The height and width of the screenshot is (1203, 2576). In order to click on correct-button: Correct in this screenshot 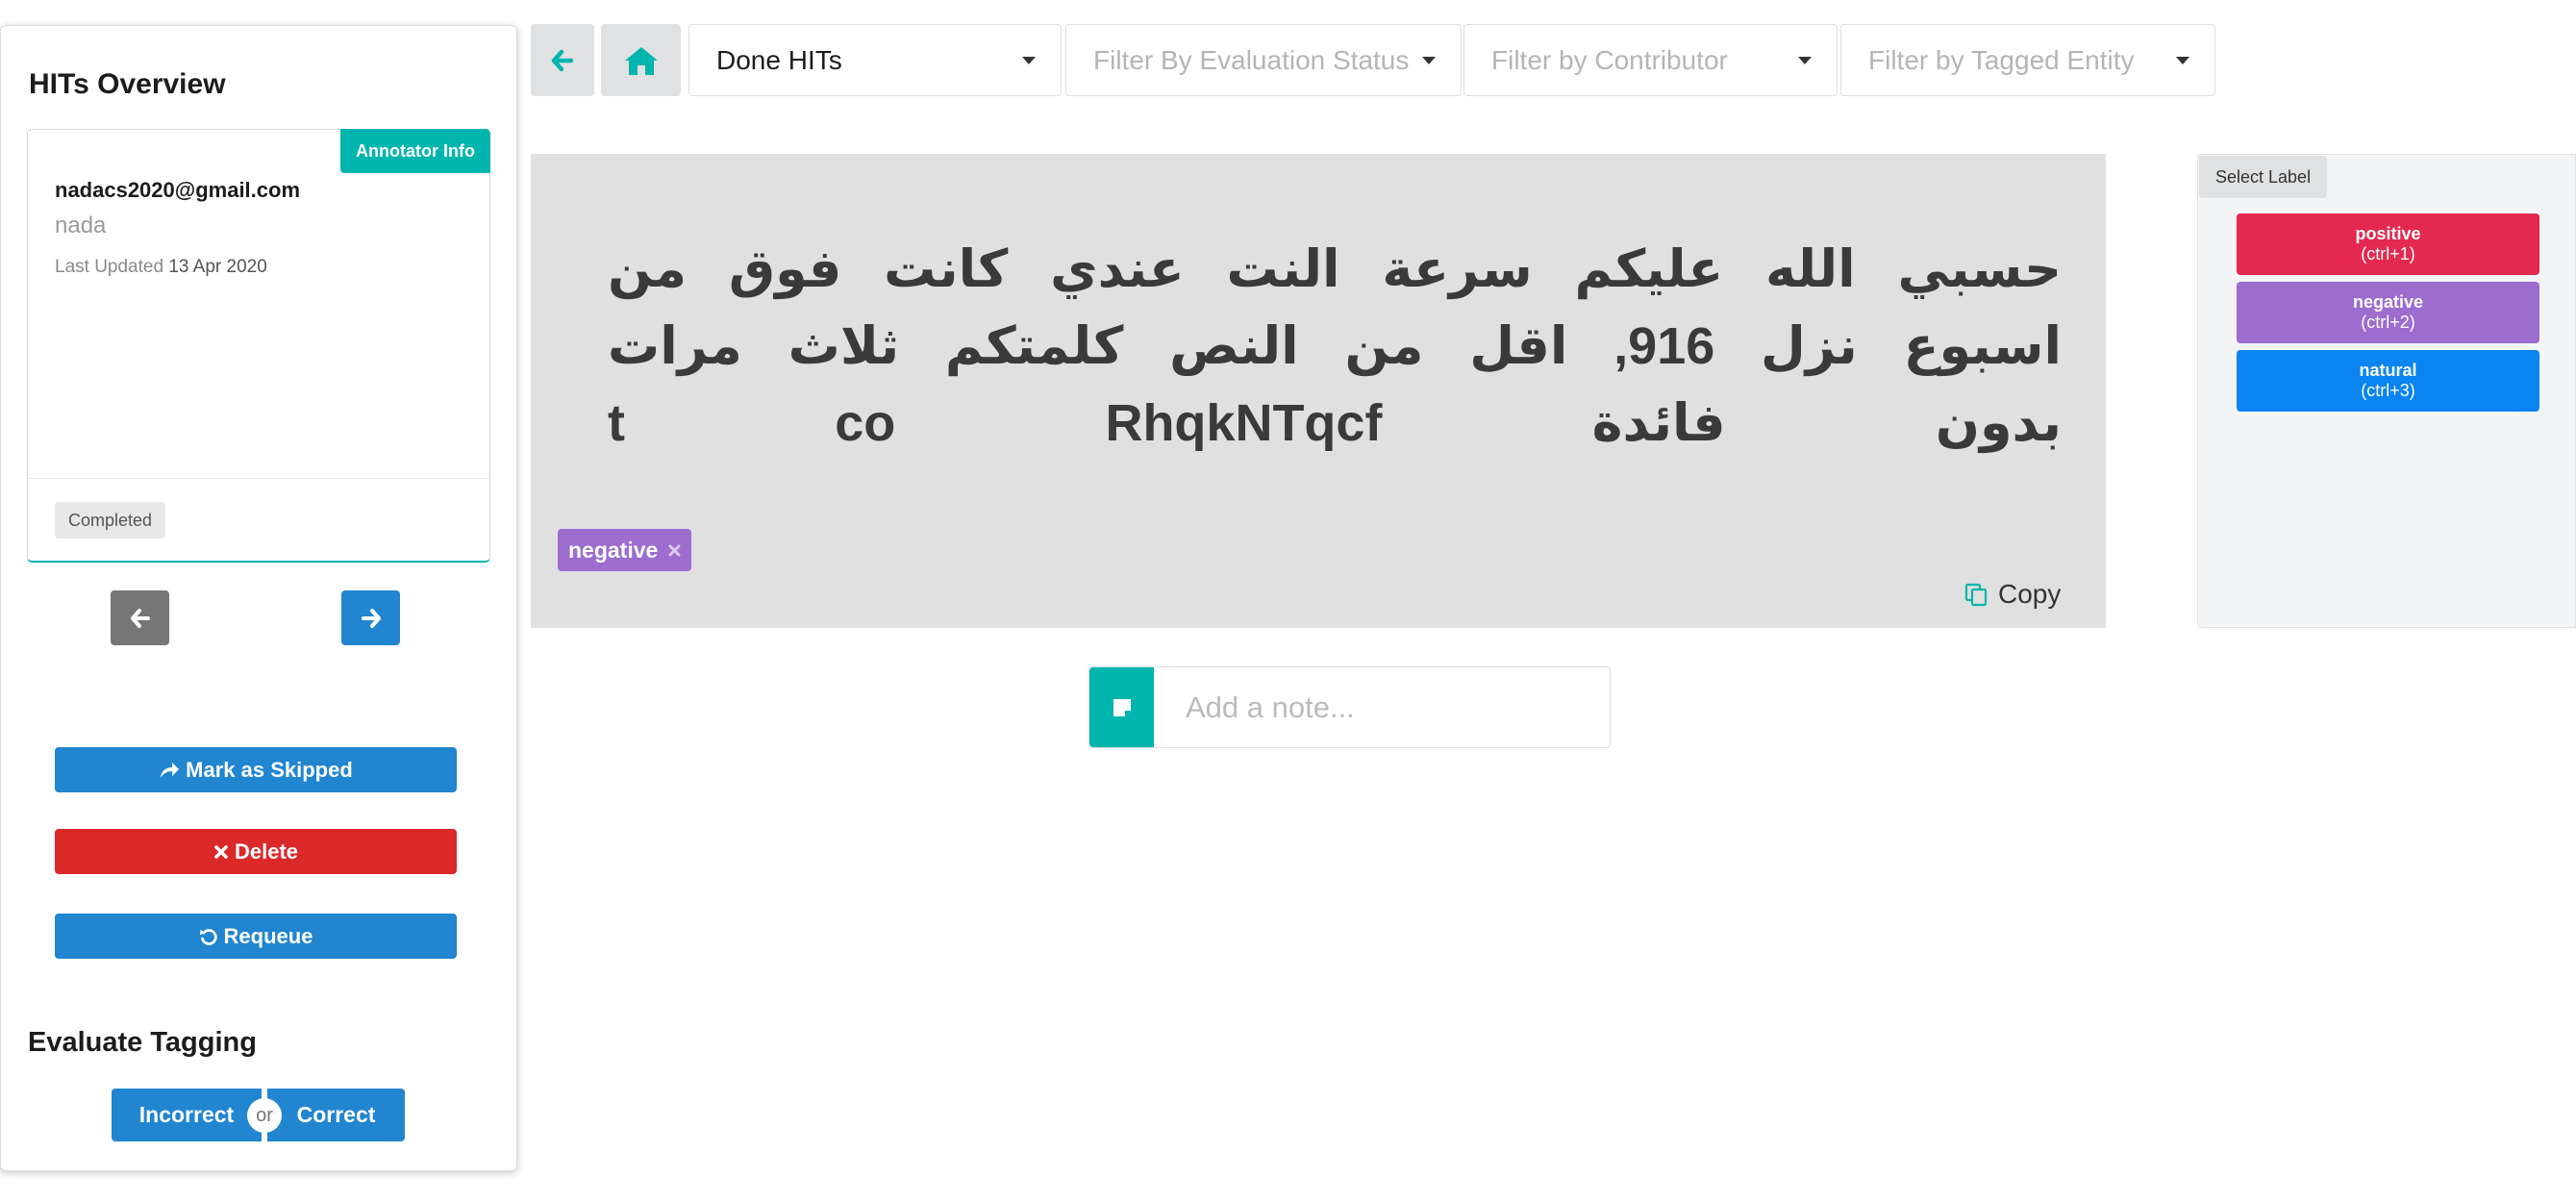, I will do `click(336, 1115)`.